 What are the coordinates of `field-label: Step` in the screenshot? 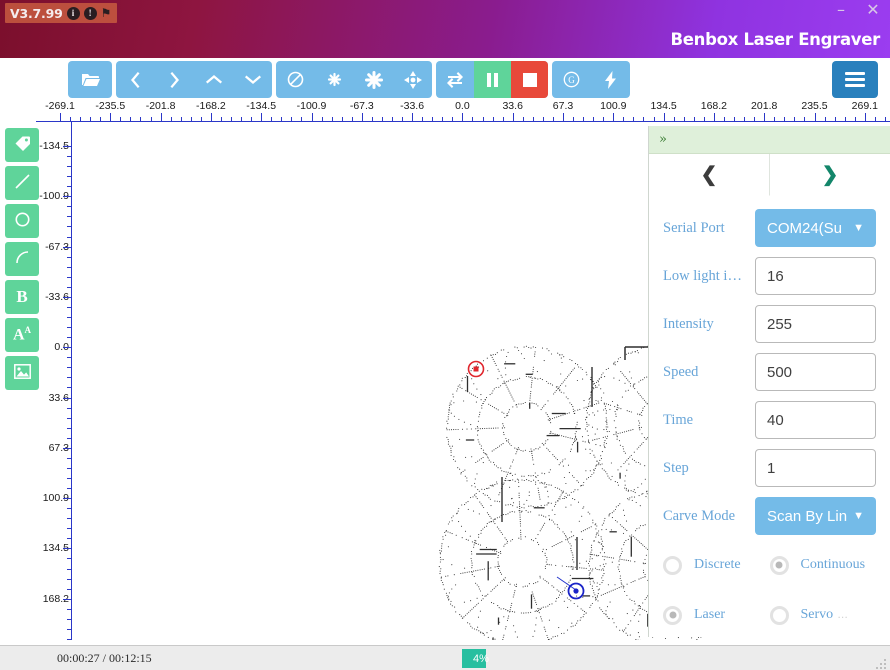 It's located at (676, 467).